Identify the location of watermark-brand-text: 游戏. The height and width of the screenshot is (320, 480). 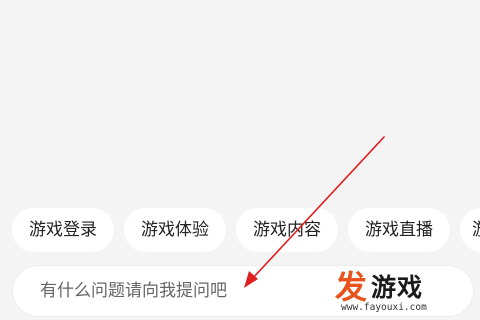
(397, 287).